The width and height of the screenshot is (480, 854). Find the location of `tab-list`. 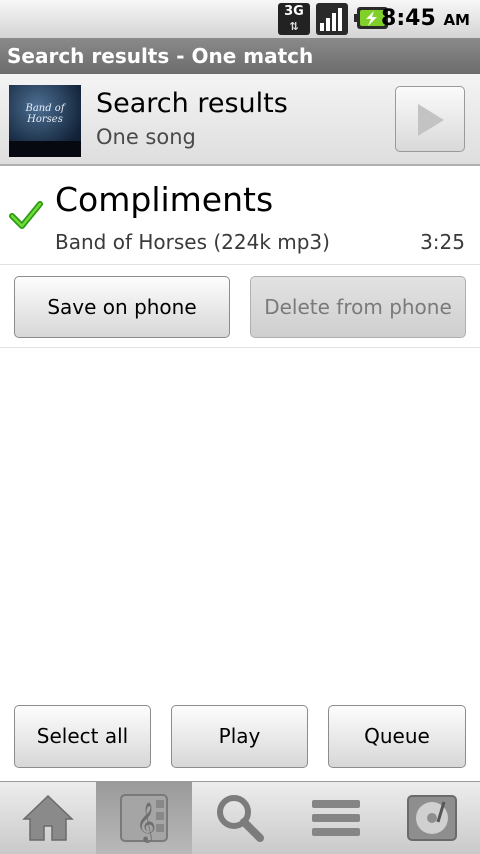

tab-list is located at coordinates (336, 818).